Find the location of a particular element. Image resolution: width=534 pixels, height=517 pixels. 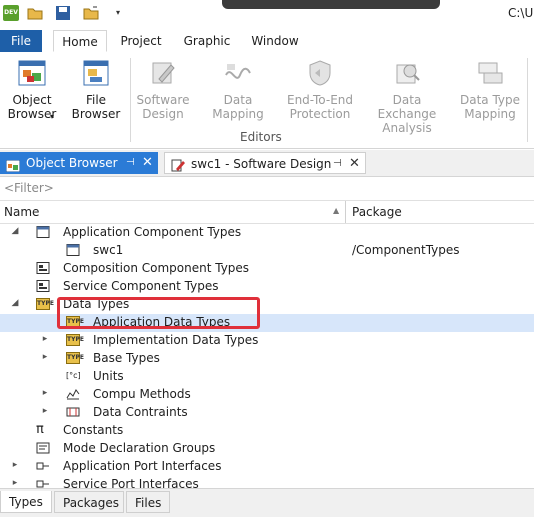

pi-icon: π is located at coordinates (40, 429).